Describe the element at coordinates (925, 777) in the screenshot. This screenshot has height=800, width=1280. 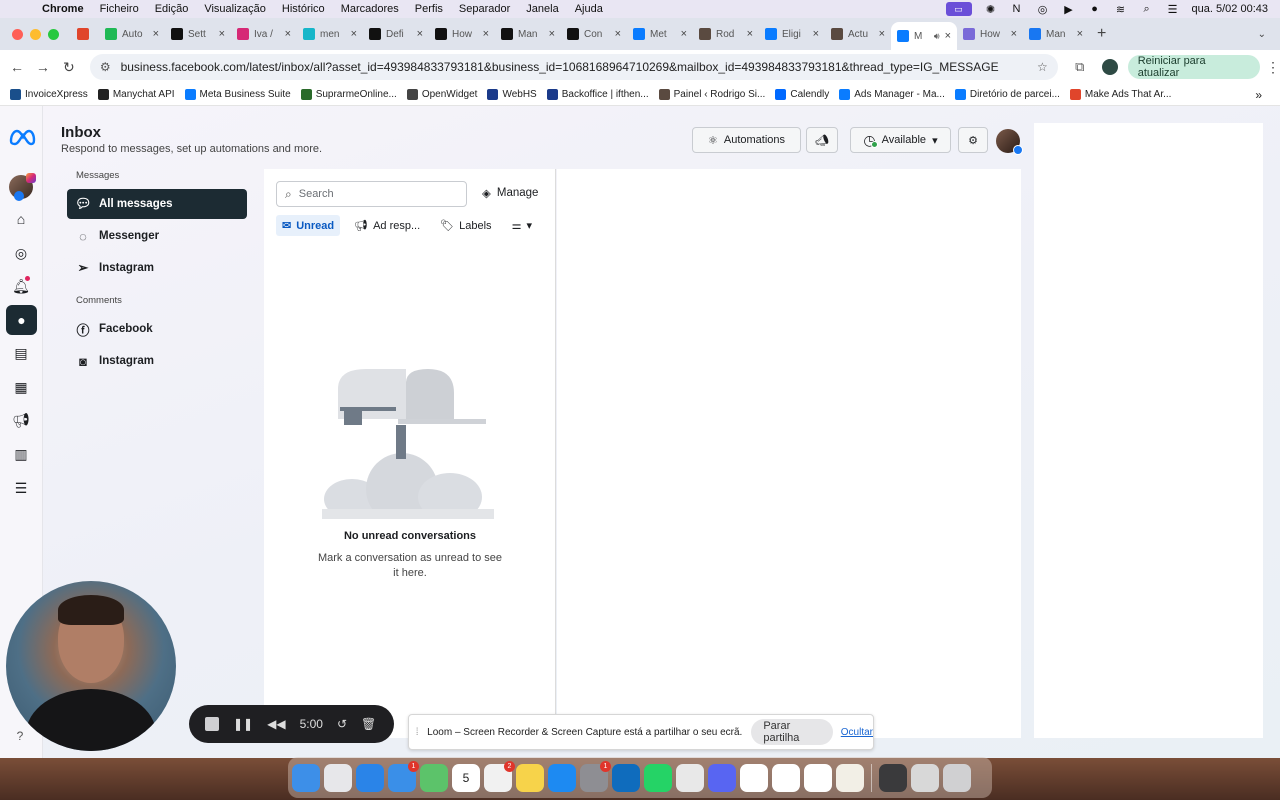
I see `downloads-icon` at that location.